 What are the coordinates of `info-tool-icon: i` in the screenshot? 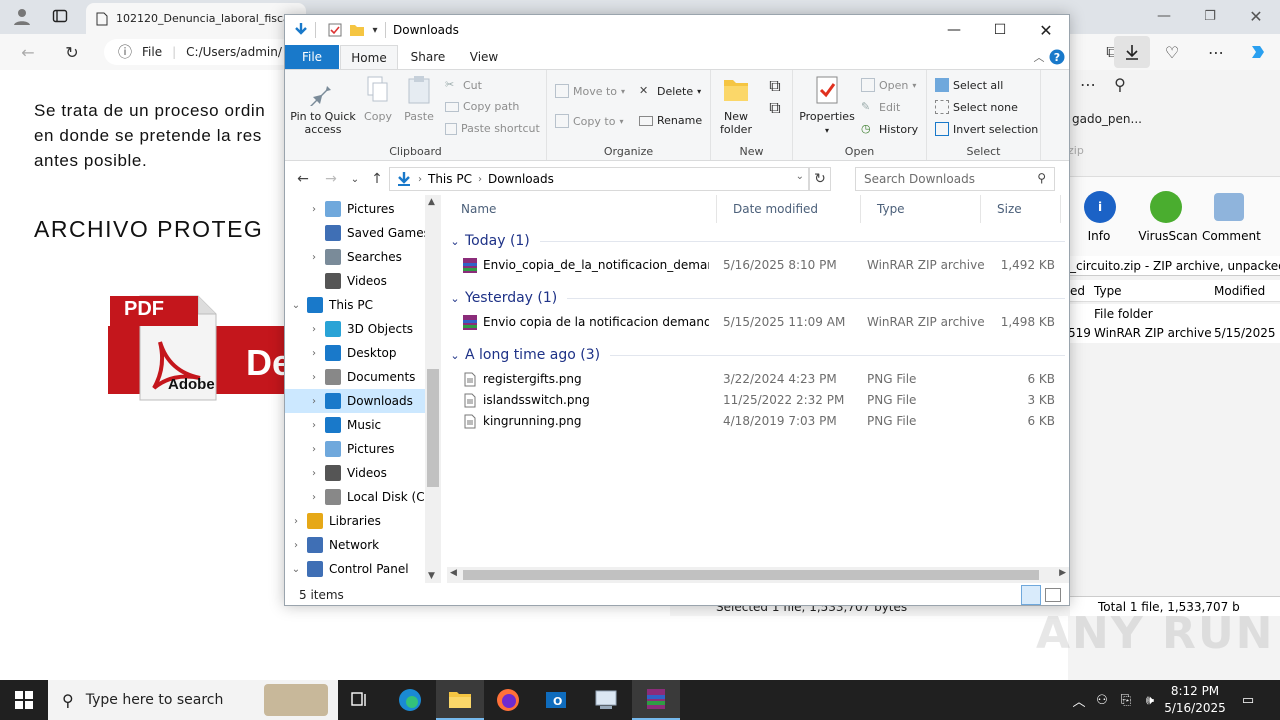 It's located at (1100, 207).